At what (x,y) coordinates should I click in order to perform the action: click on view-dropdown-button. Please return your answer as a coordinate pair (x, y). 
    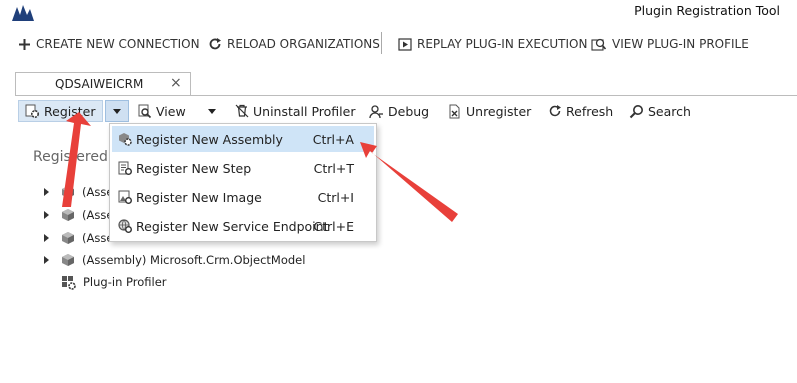
    Looking at the image, I should click on (212, 111).